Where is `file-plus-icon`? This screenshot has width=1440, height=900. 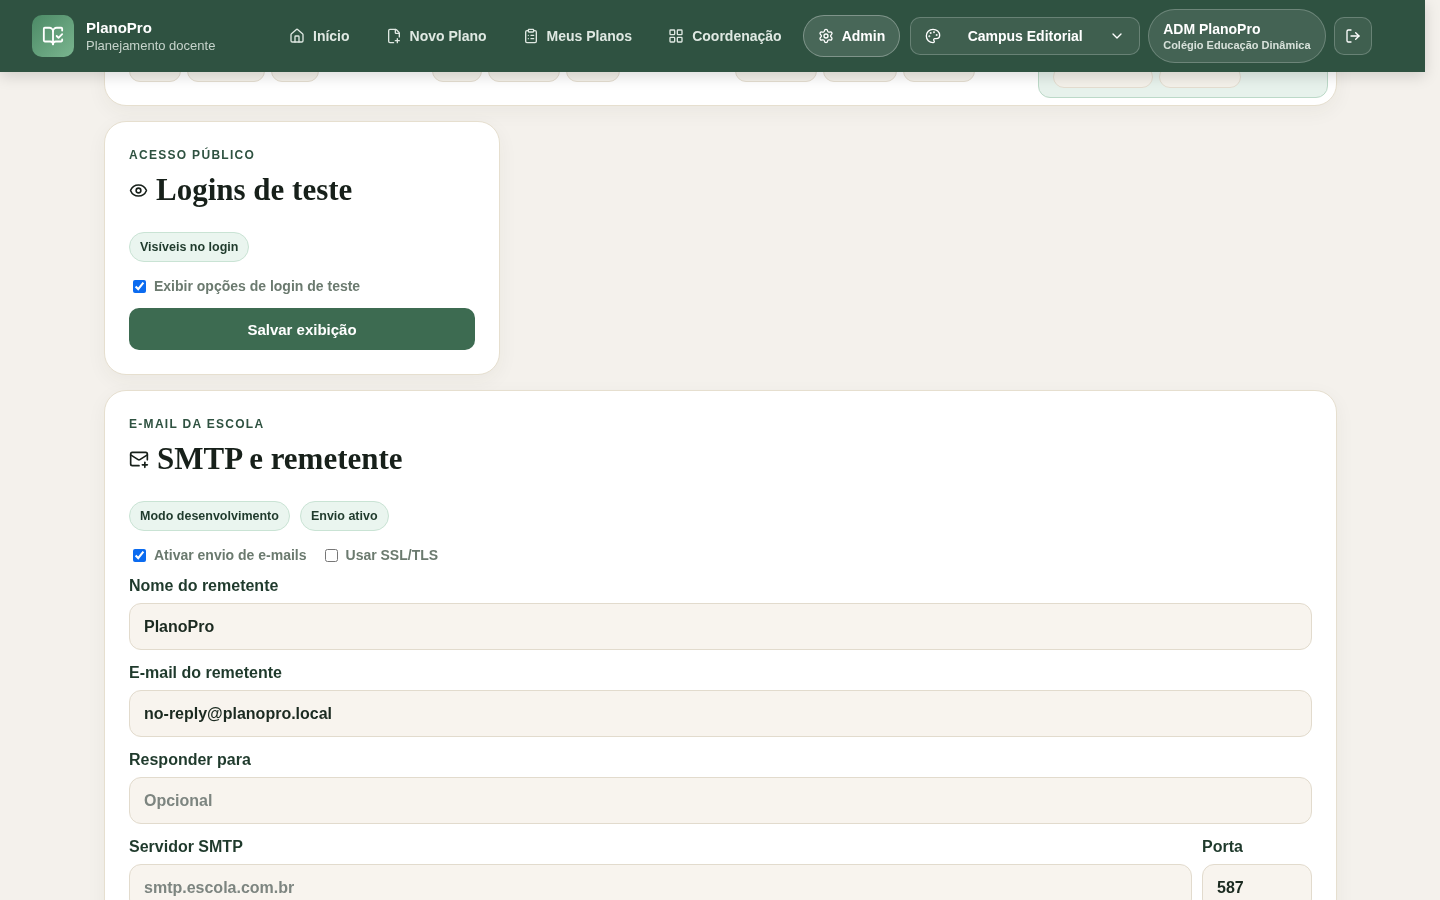 file-plus-icon is located at coordinates (393, 36).